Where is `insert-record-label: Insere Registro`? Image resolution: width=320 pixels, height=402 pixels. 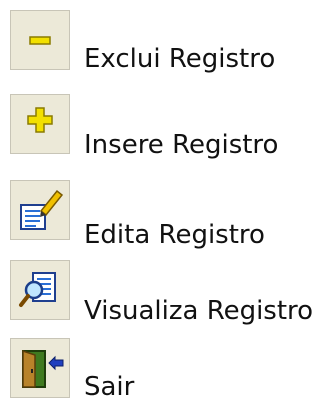 insert-record-label: Insere Registro is located at coordinates (181, 145).